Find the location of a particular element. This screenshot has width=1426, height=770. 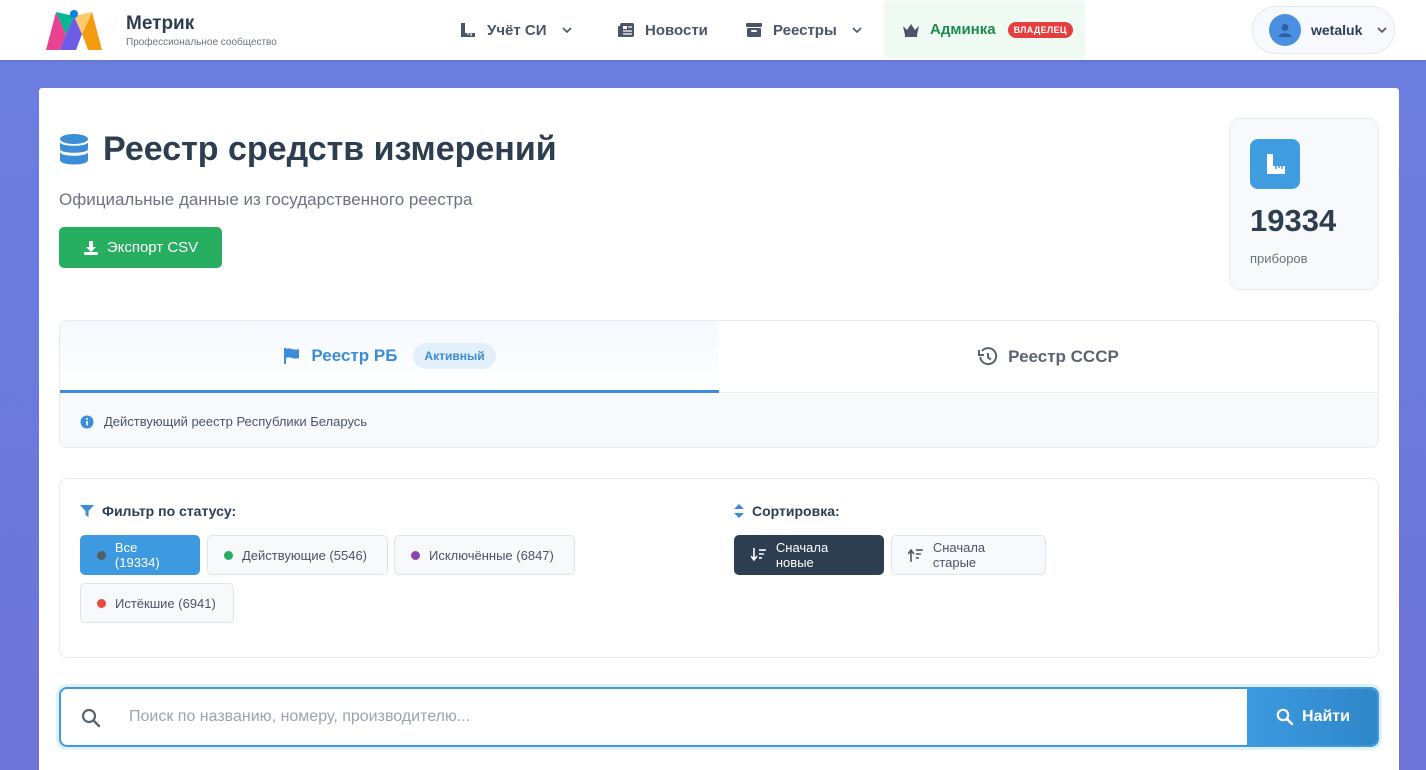

nav-item-label: Реестры is located at coordinates (805, 30).